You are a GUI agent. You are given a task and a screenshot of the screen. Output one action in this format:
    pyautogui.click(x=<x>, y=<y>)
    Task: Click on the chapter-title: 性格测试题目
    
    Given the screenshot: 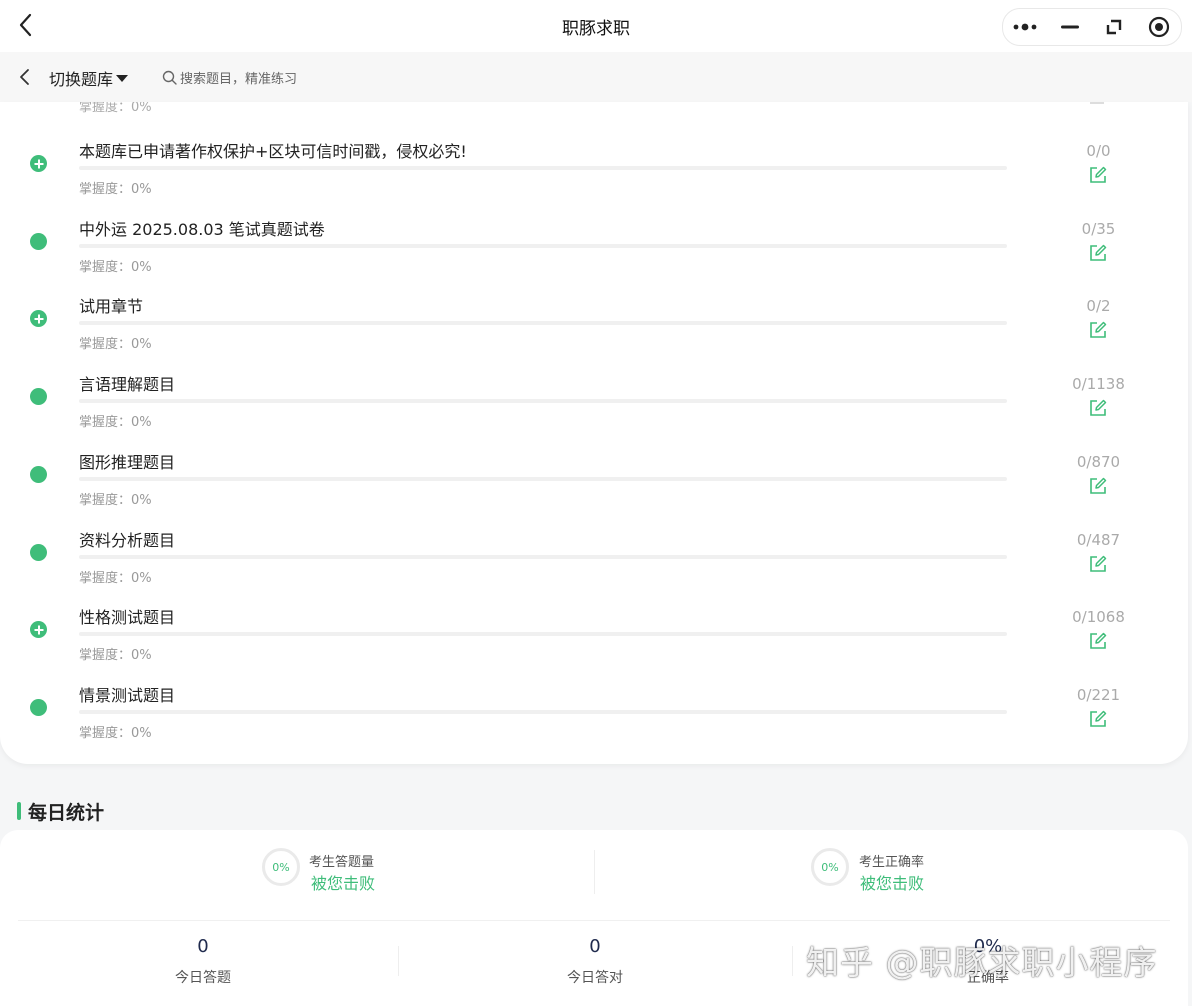 What is the action you would take?
    pyautogui.click(x=127, y=618)
    